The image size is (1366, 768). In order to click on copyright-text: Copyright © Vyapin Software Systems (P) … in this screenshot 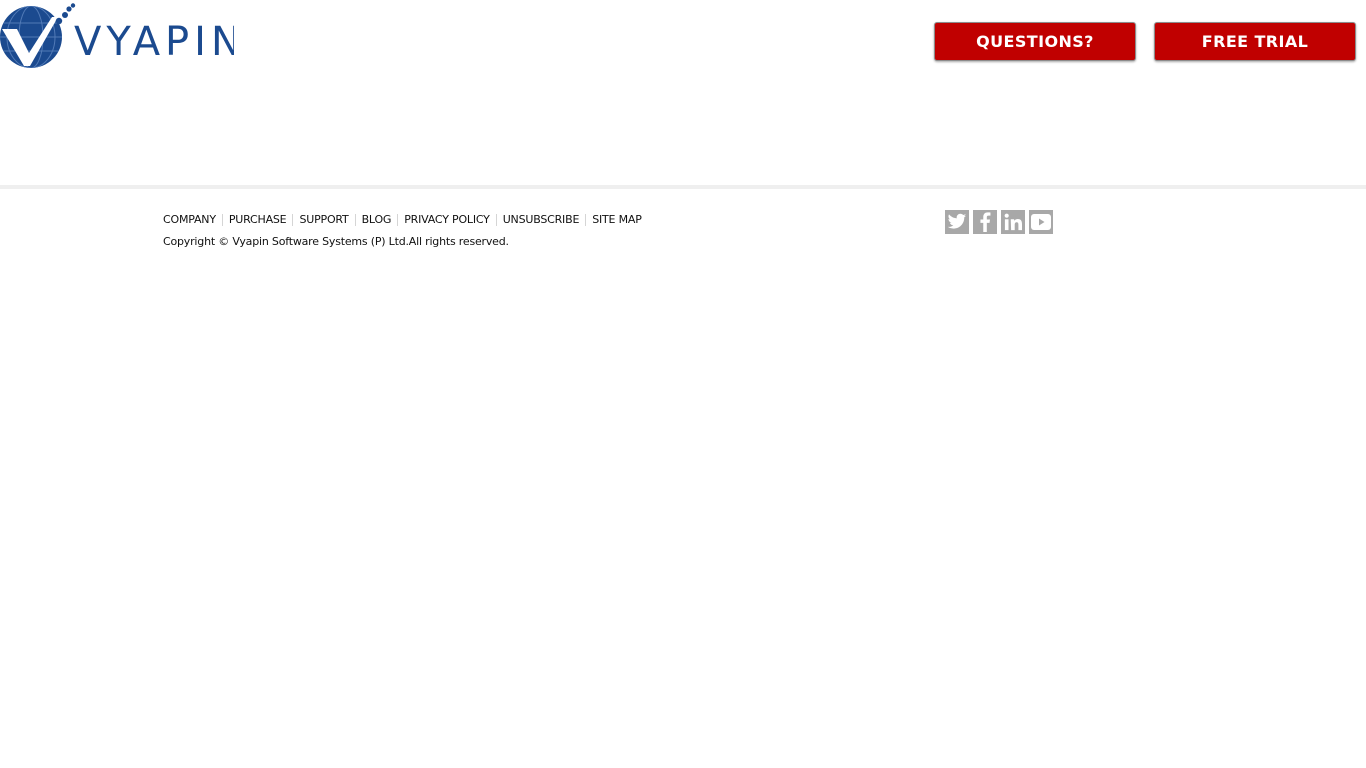, I will do `click(336, 241)`.